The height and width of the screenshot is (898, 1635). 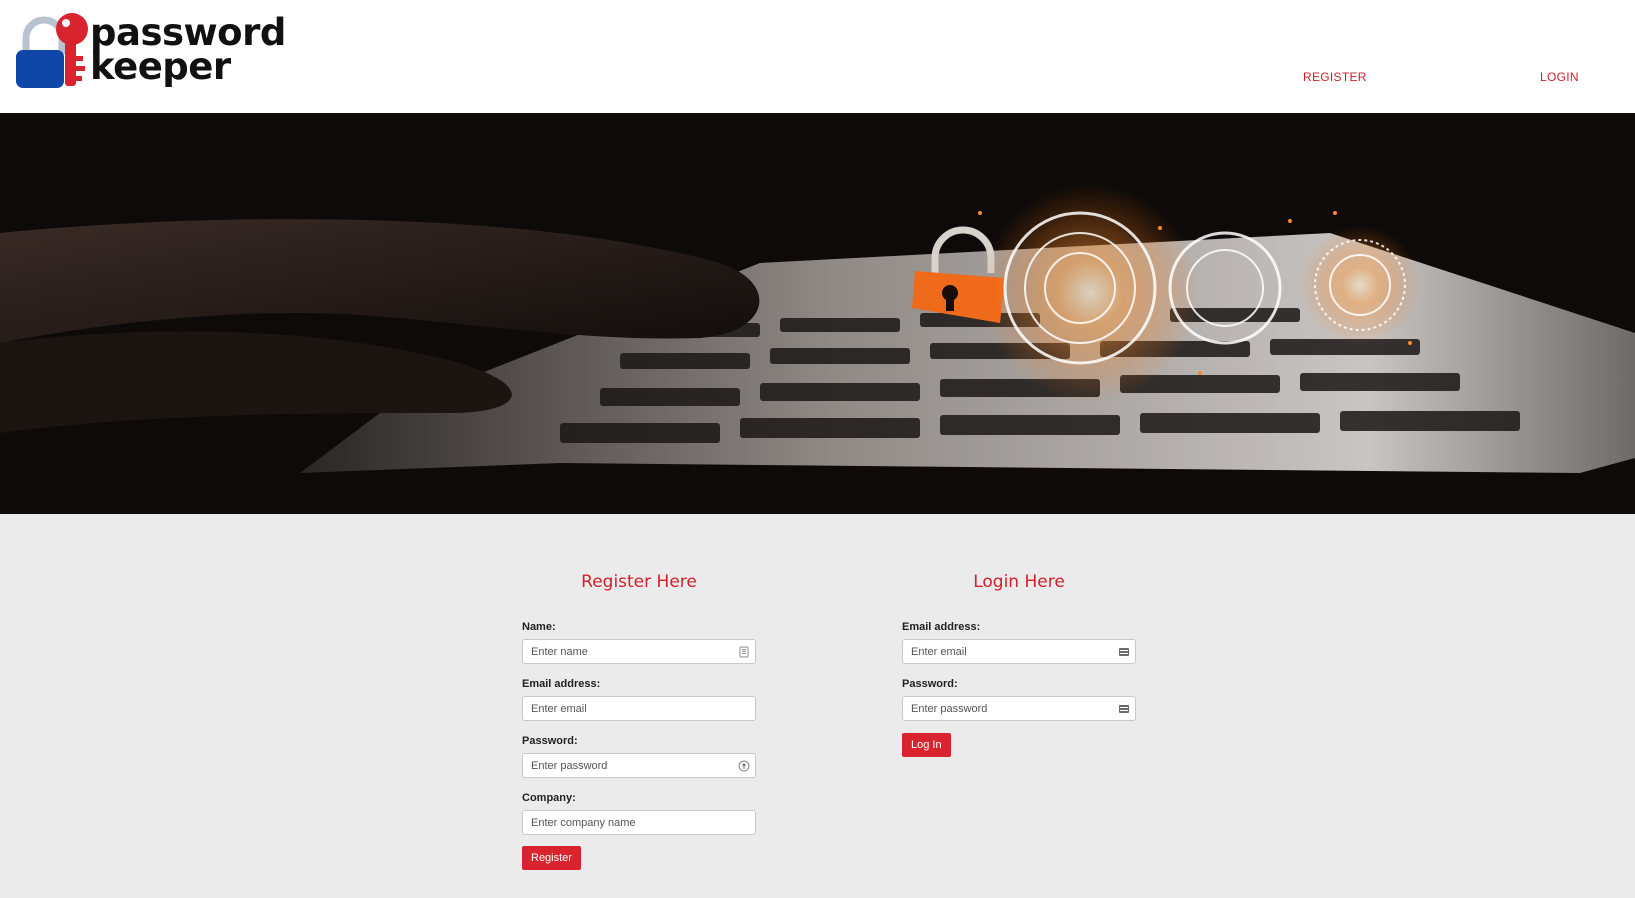 I want to click on logo-line-2: keeper, so click(x=160, y=66).